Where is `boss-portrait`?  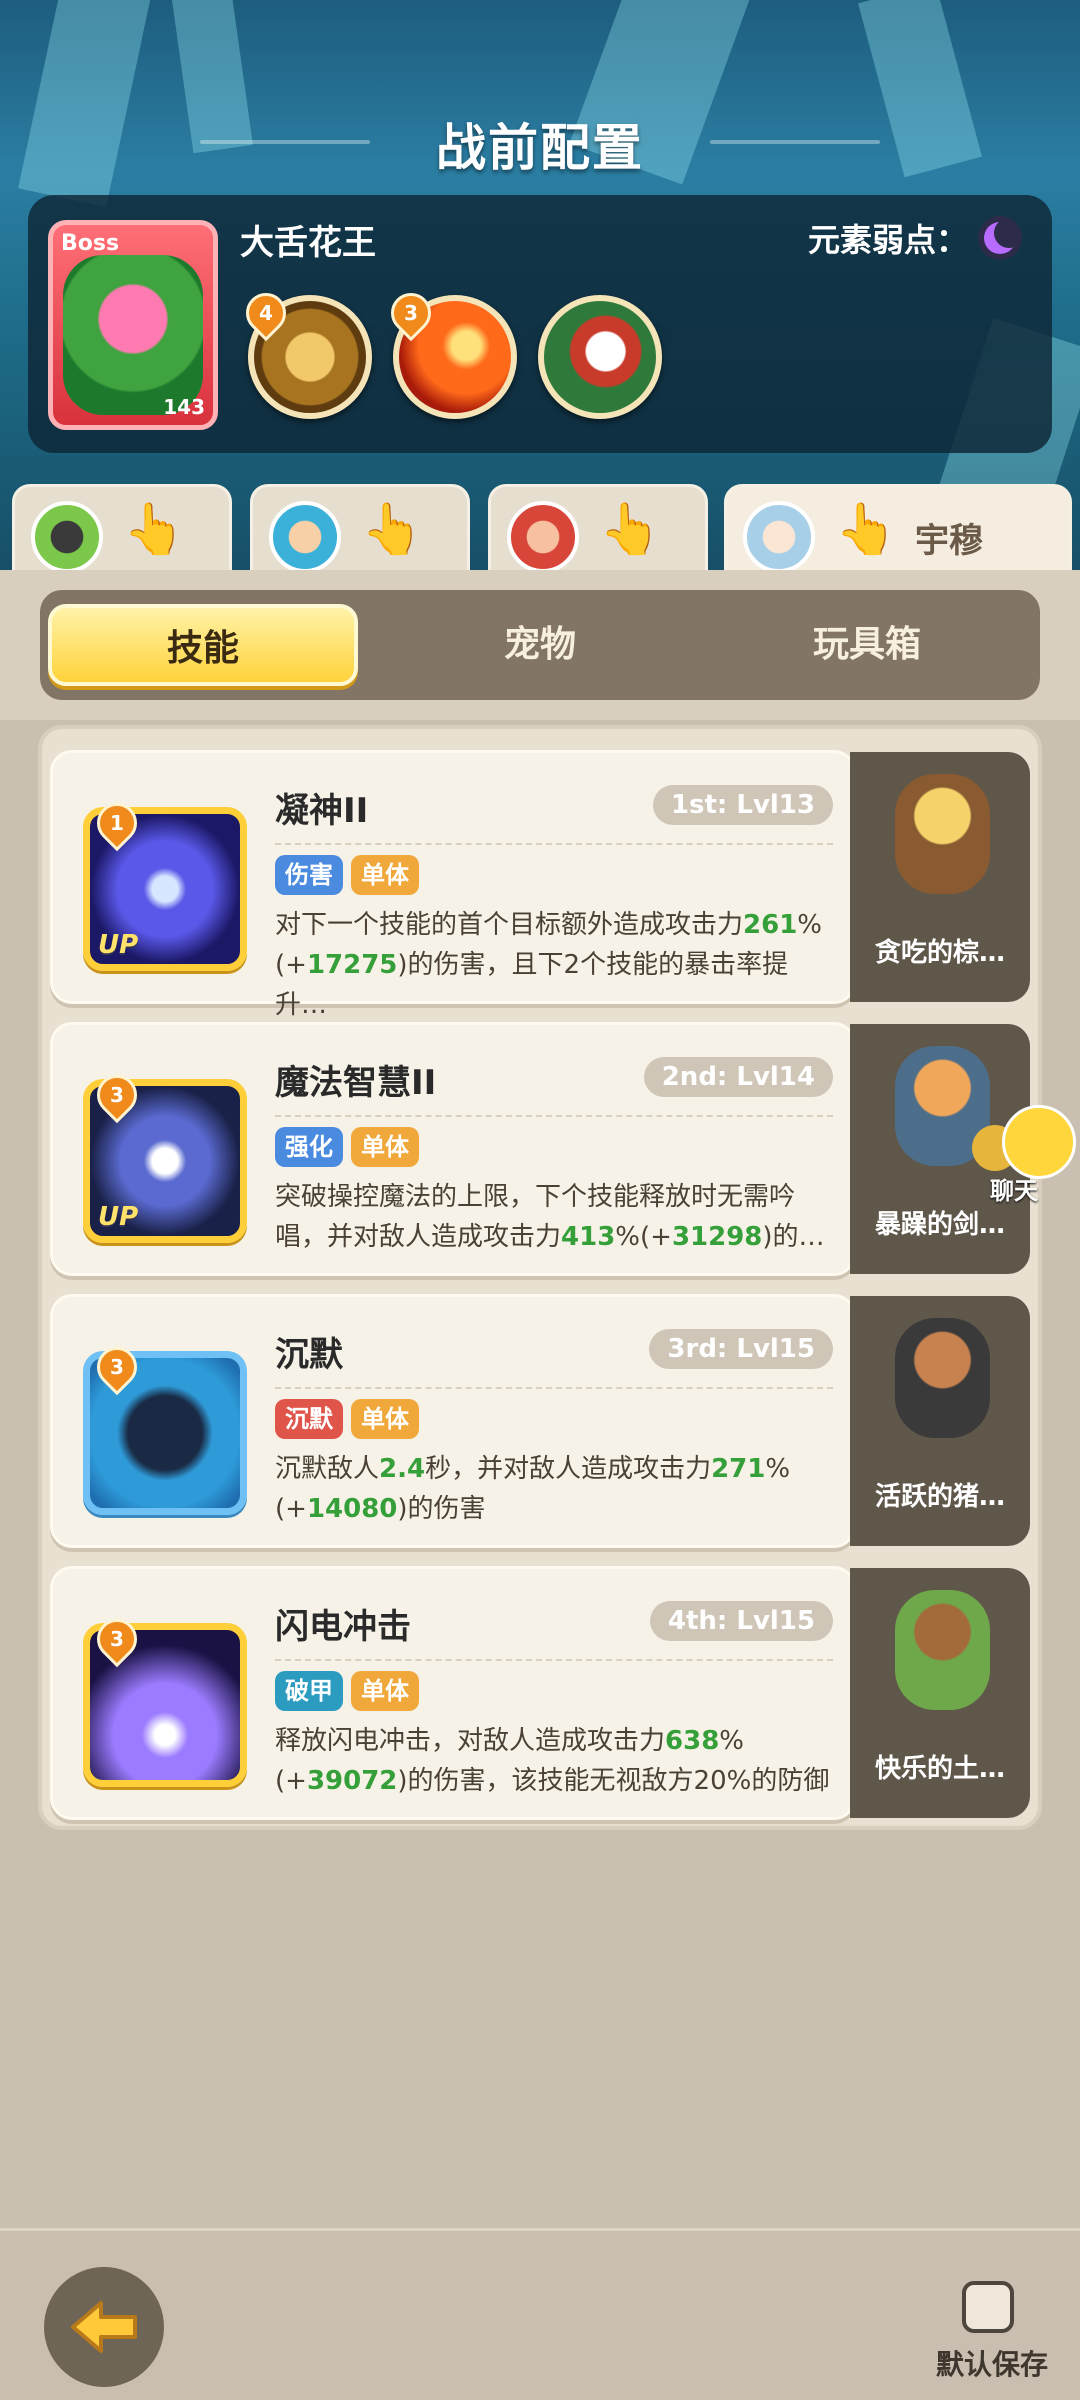 boss-portrait is located at coordinates (133, 335).